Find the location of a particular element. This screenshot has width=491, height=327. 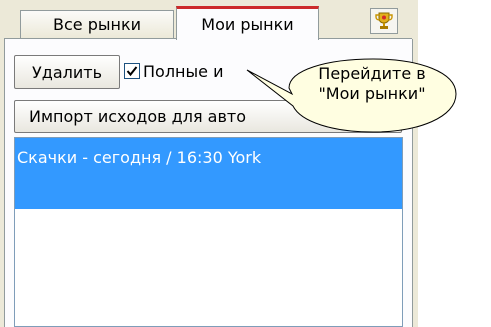

callout-line-2: "Мои рынки" is located at coordinates (372, 93).